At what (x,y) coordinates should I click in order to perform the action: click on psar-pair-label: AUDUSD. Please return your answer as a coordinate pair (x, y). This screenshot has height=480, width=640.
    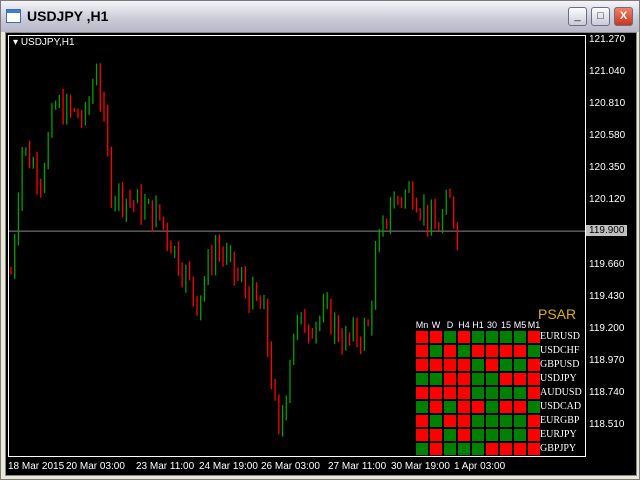
    Looking at the image, I should click on (561, 392).